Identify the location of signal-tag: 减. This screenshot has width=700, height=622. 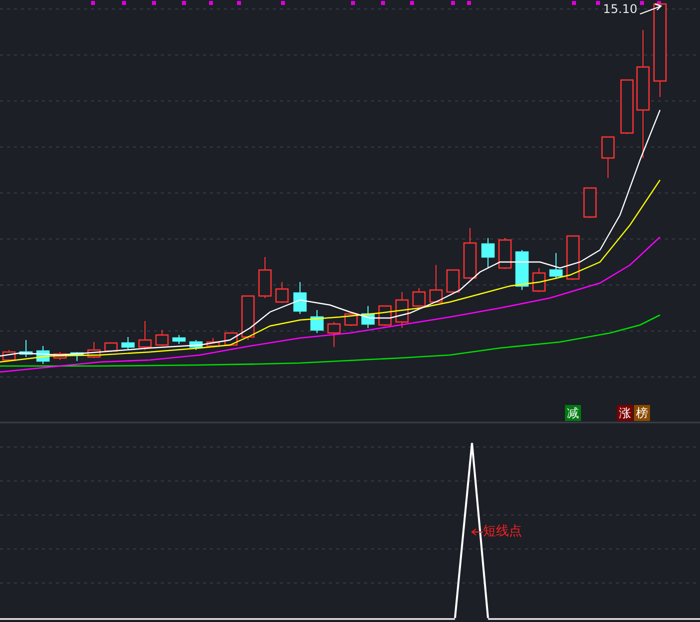
(573, 413).